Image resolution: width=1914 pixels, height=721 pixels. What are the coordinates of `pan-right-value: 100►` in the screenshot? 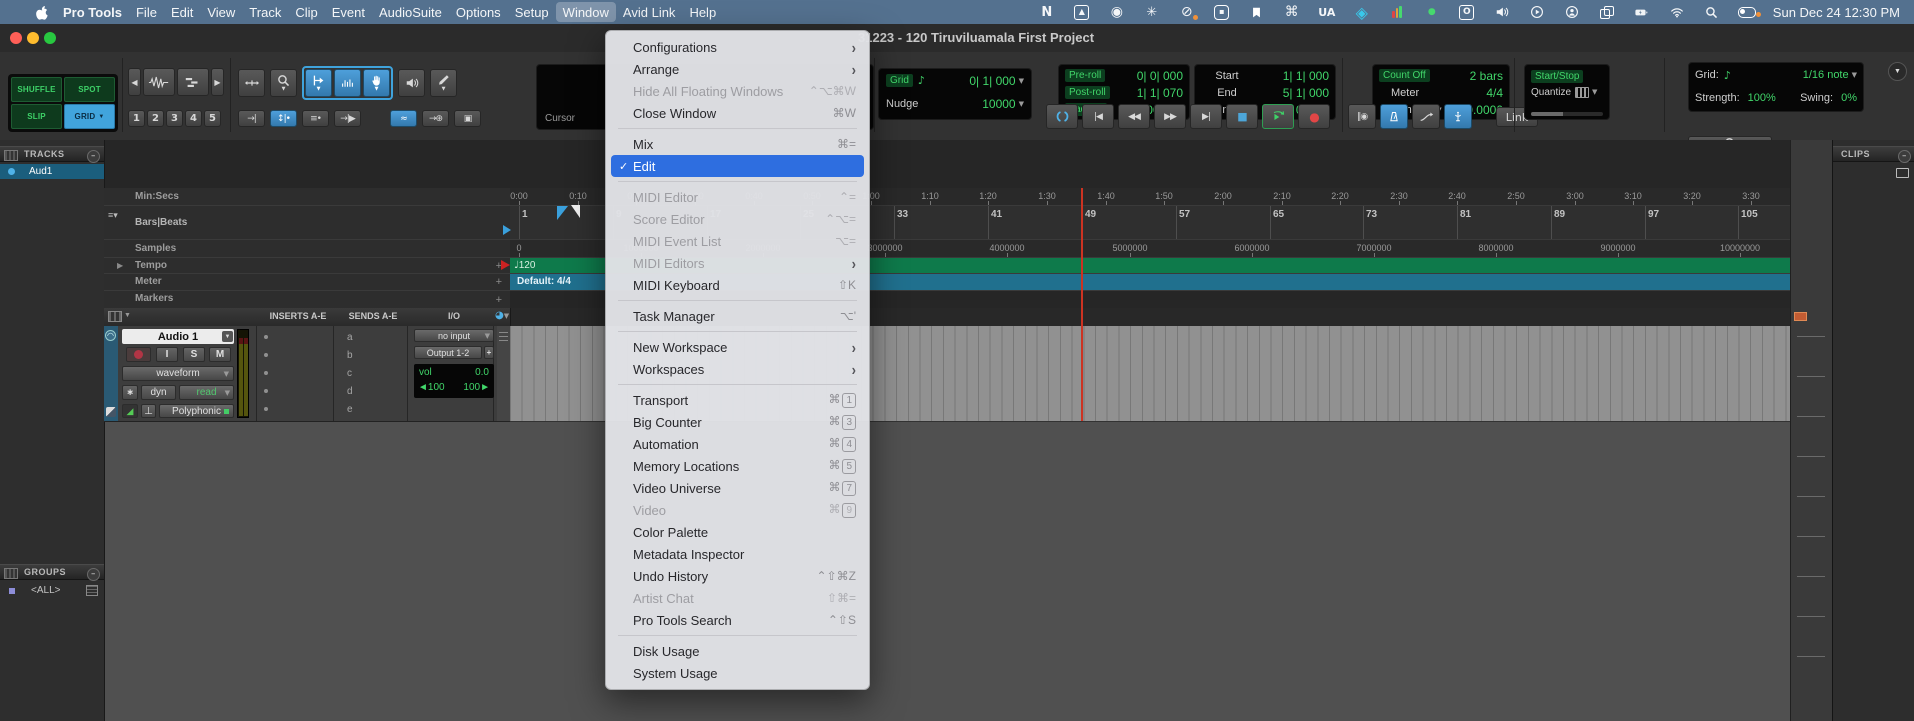 It's located at (476, 387).